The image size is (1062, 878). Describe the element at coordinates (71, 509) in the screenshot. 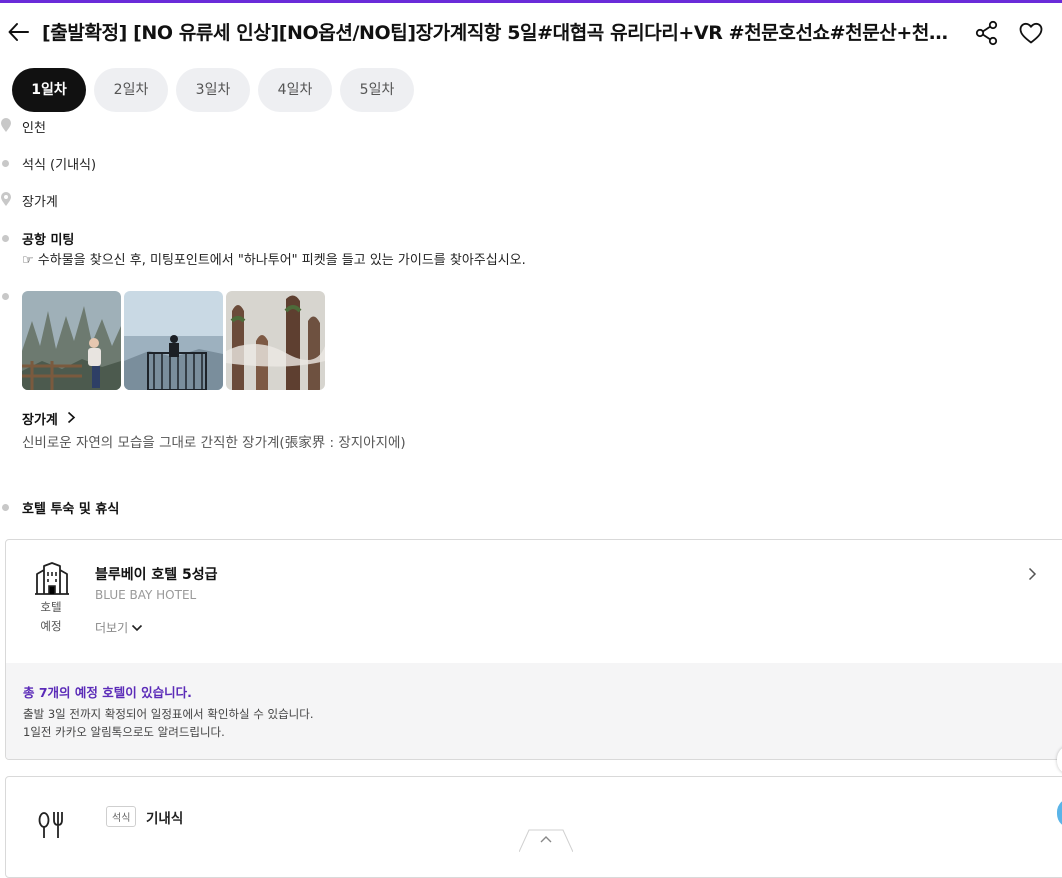

I see `hotel-step-title: 호텔 투숙 및 휴식` at that location.